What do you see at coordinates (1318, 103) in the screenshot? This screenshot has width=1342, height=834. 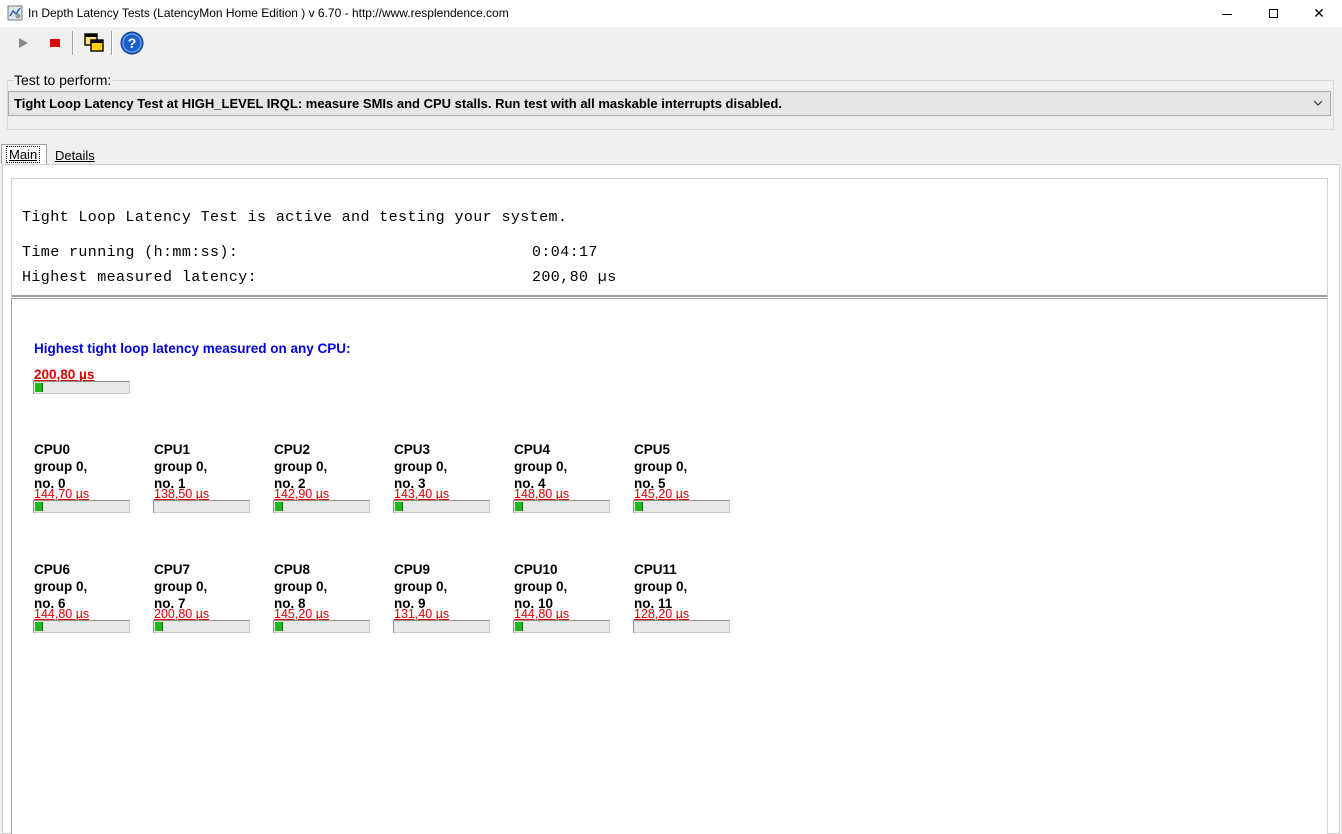 I see `chevron-down-icon` at bounding box center [1318, 103].